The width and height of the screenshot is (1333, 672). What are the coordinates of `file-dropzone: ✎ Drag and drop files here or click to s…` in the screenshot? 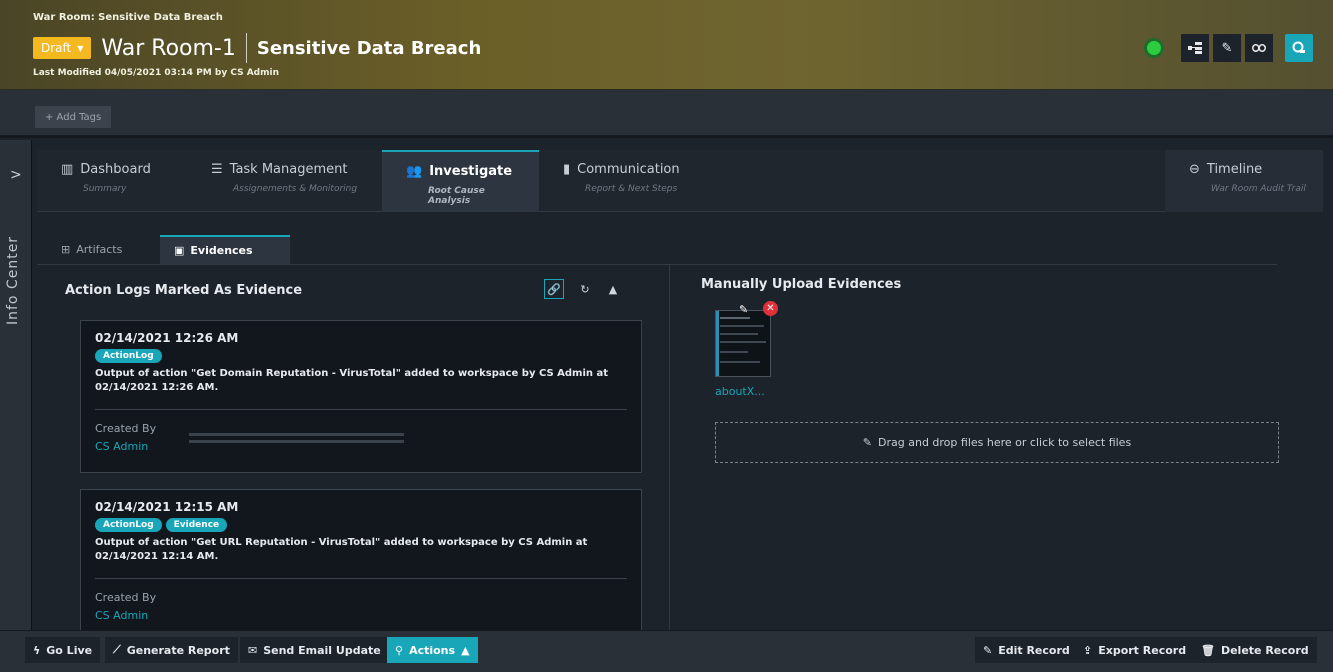 It's located at (997, 442).